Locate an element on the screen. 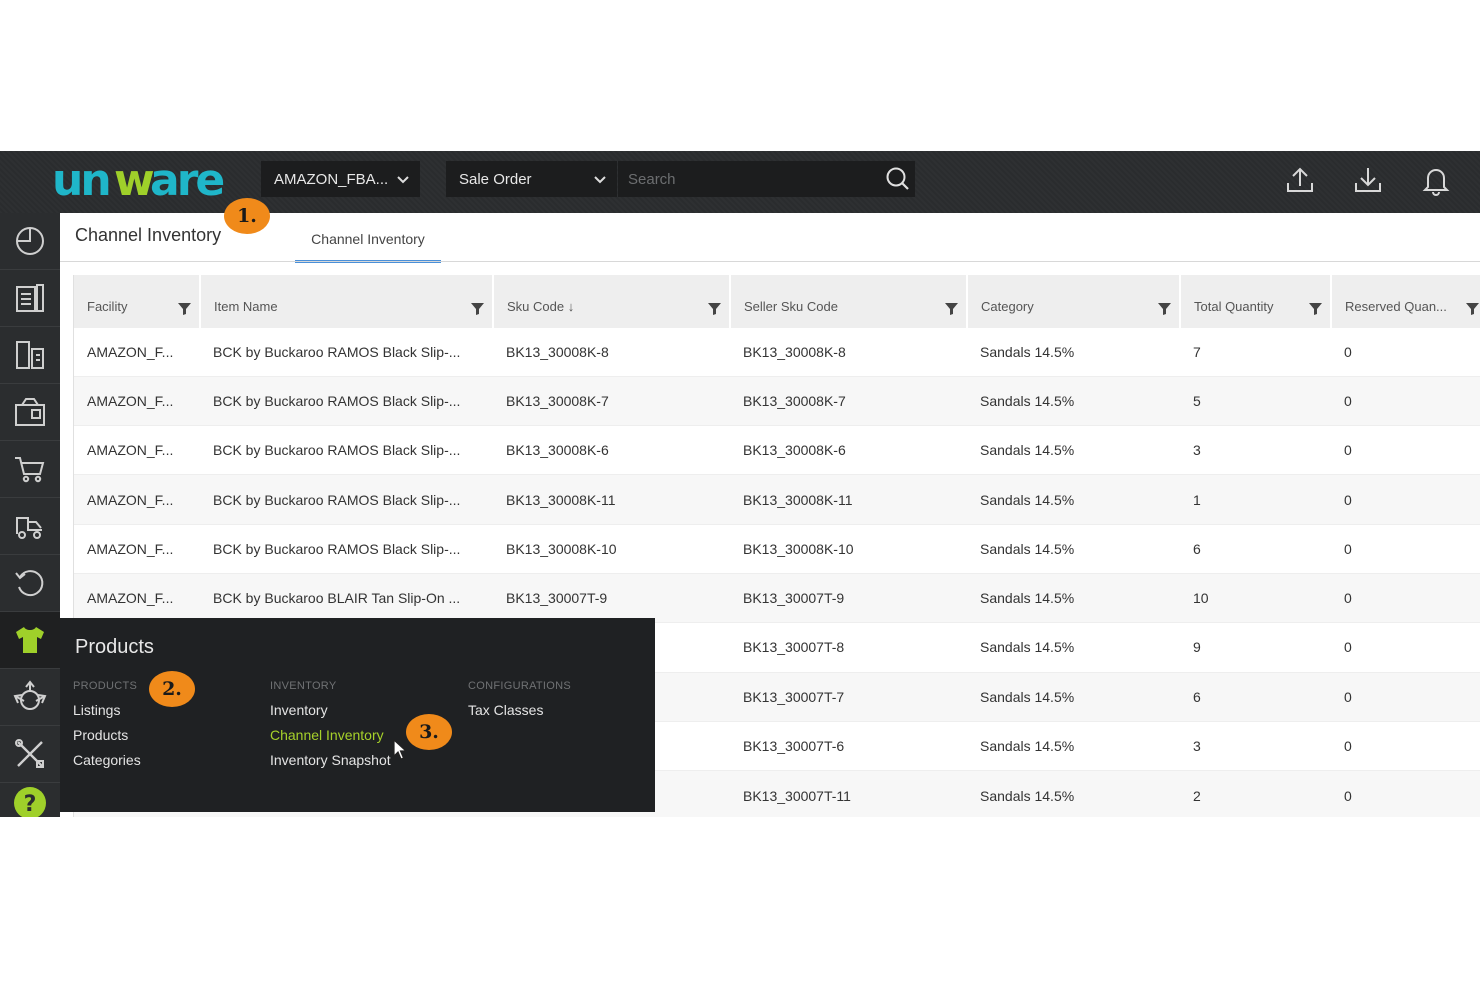 Image resolution: width=1480 pixels, height=987 pixels. sidebar-item-recycle is located at coordinates (30, 697).